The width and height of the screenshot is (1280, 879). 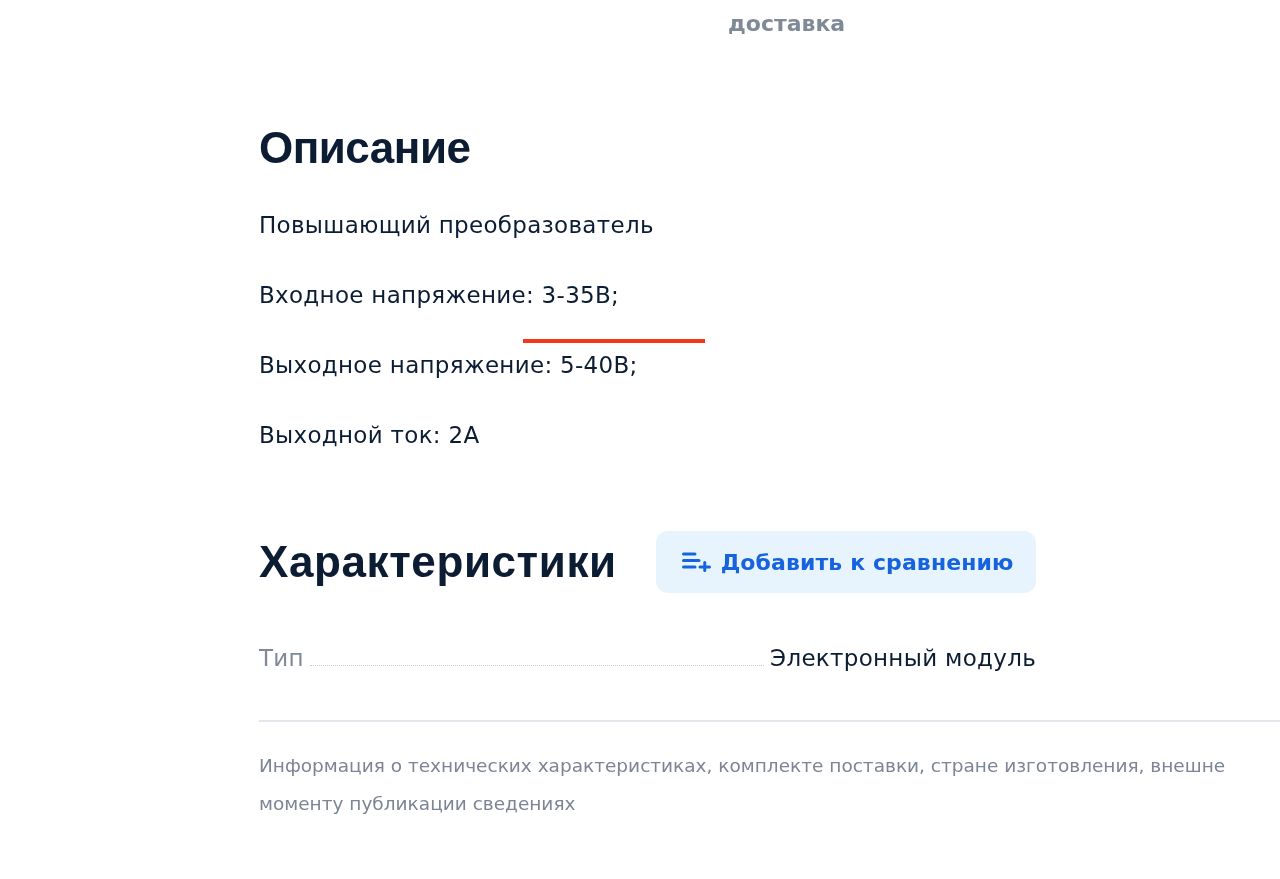 What do you see at coordinates (417, 804) in the screenshot?
I see `disclaimer-text: моменту публикации сведениях` at bounding box center [417, 804].